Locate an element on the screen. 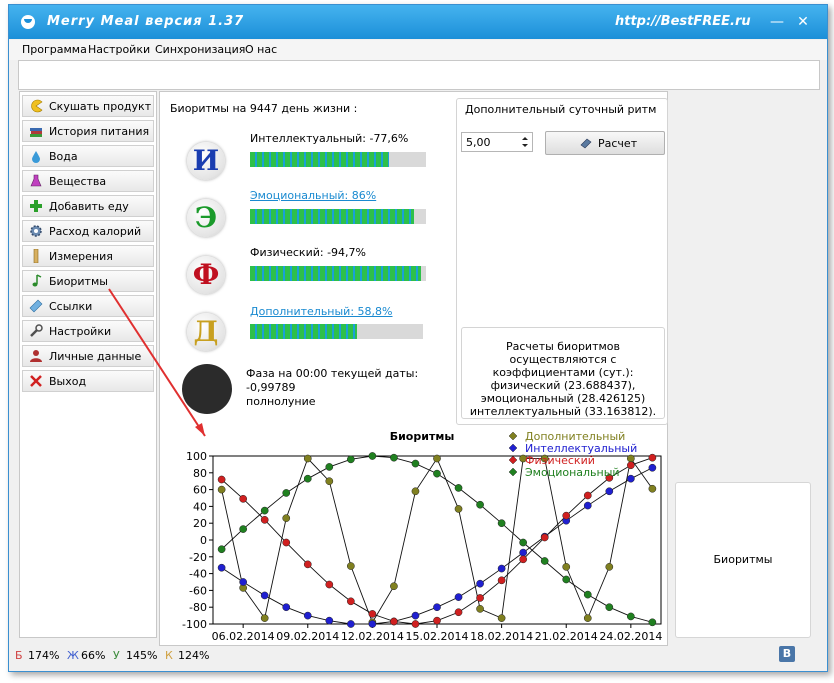 The image size is (834, 683). app-logo-icon is located at coordinates (28, 22).